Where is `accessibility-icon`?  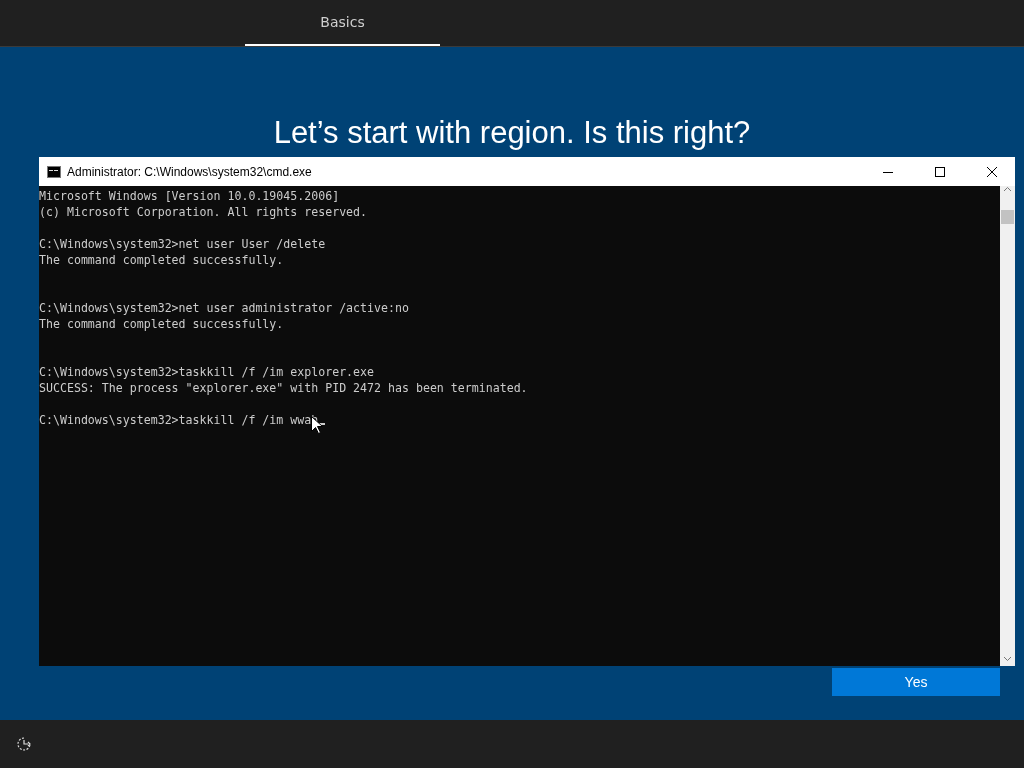 accessibility-icon is located at coordinates (24, 744).